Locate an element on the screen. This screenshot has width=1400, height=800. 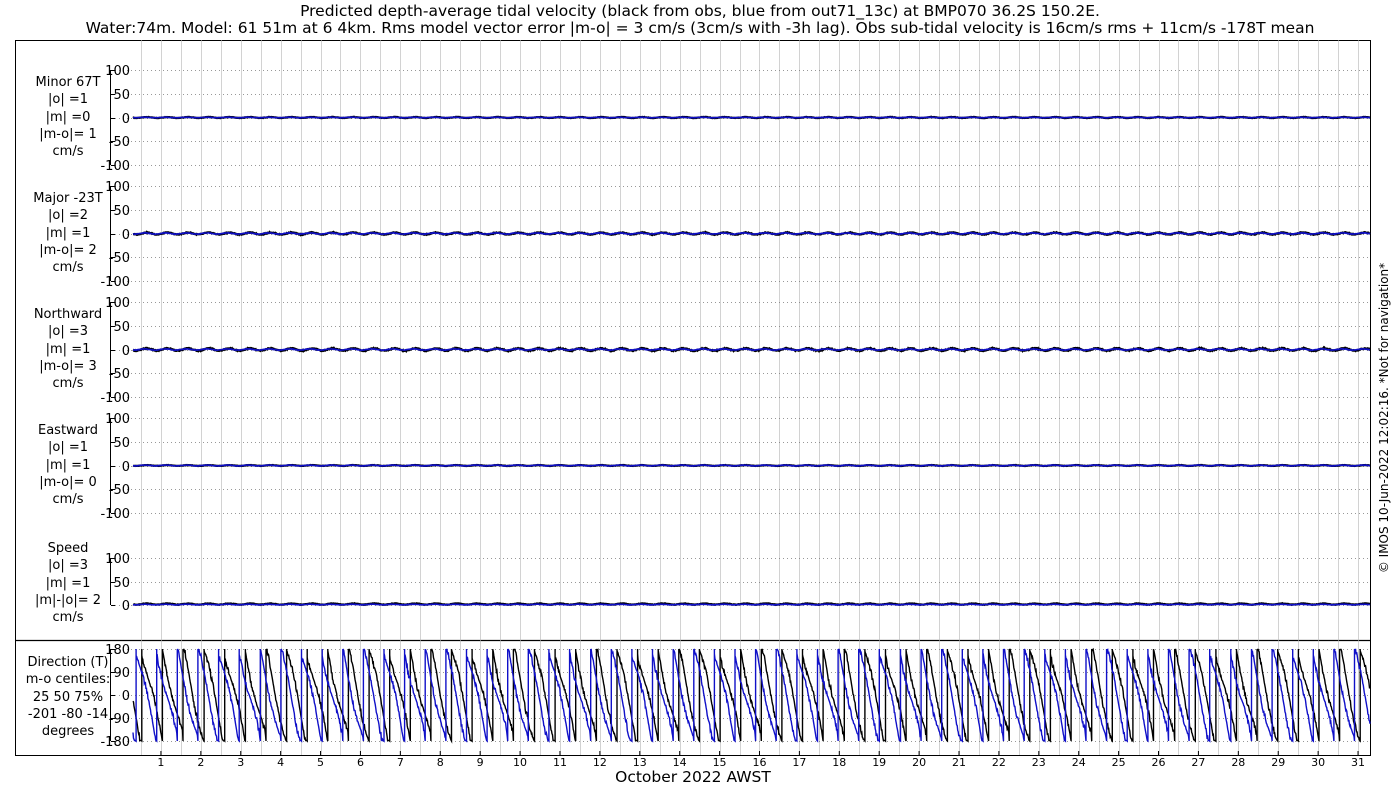
x-tick-label: 31 is located at coordinates (1358, 762).